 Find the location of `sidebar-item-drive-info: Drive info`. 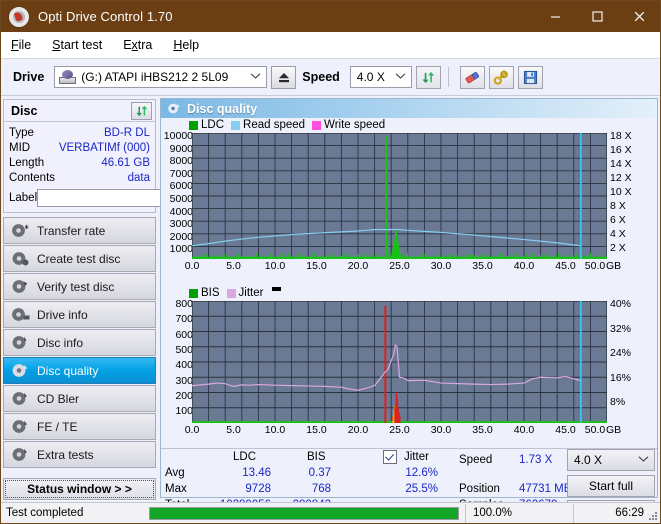

sidebar-item-drive-info: Drive info is located at coordinates (79, 314).